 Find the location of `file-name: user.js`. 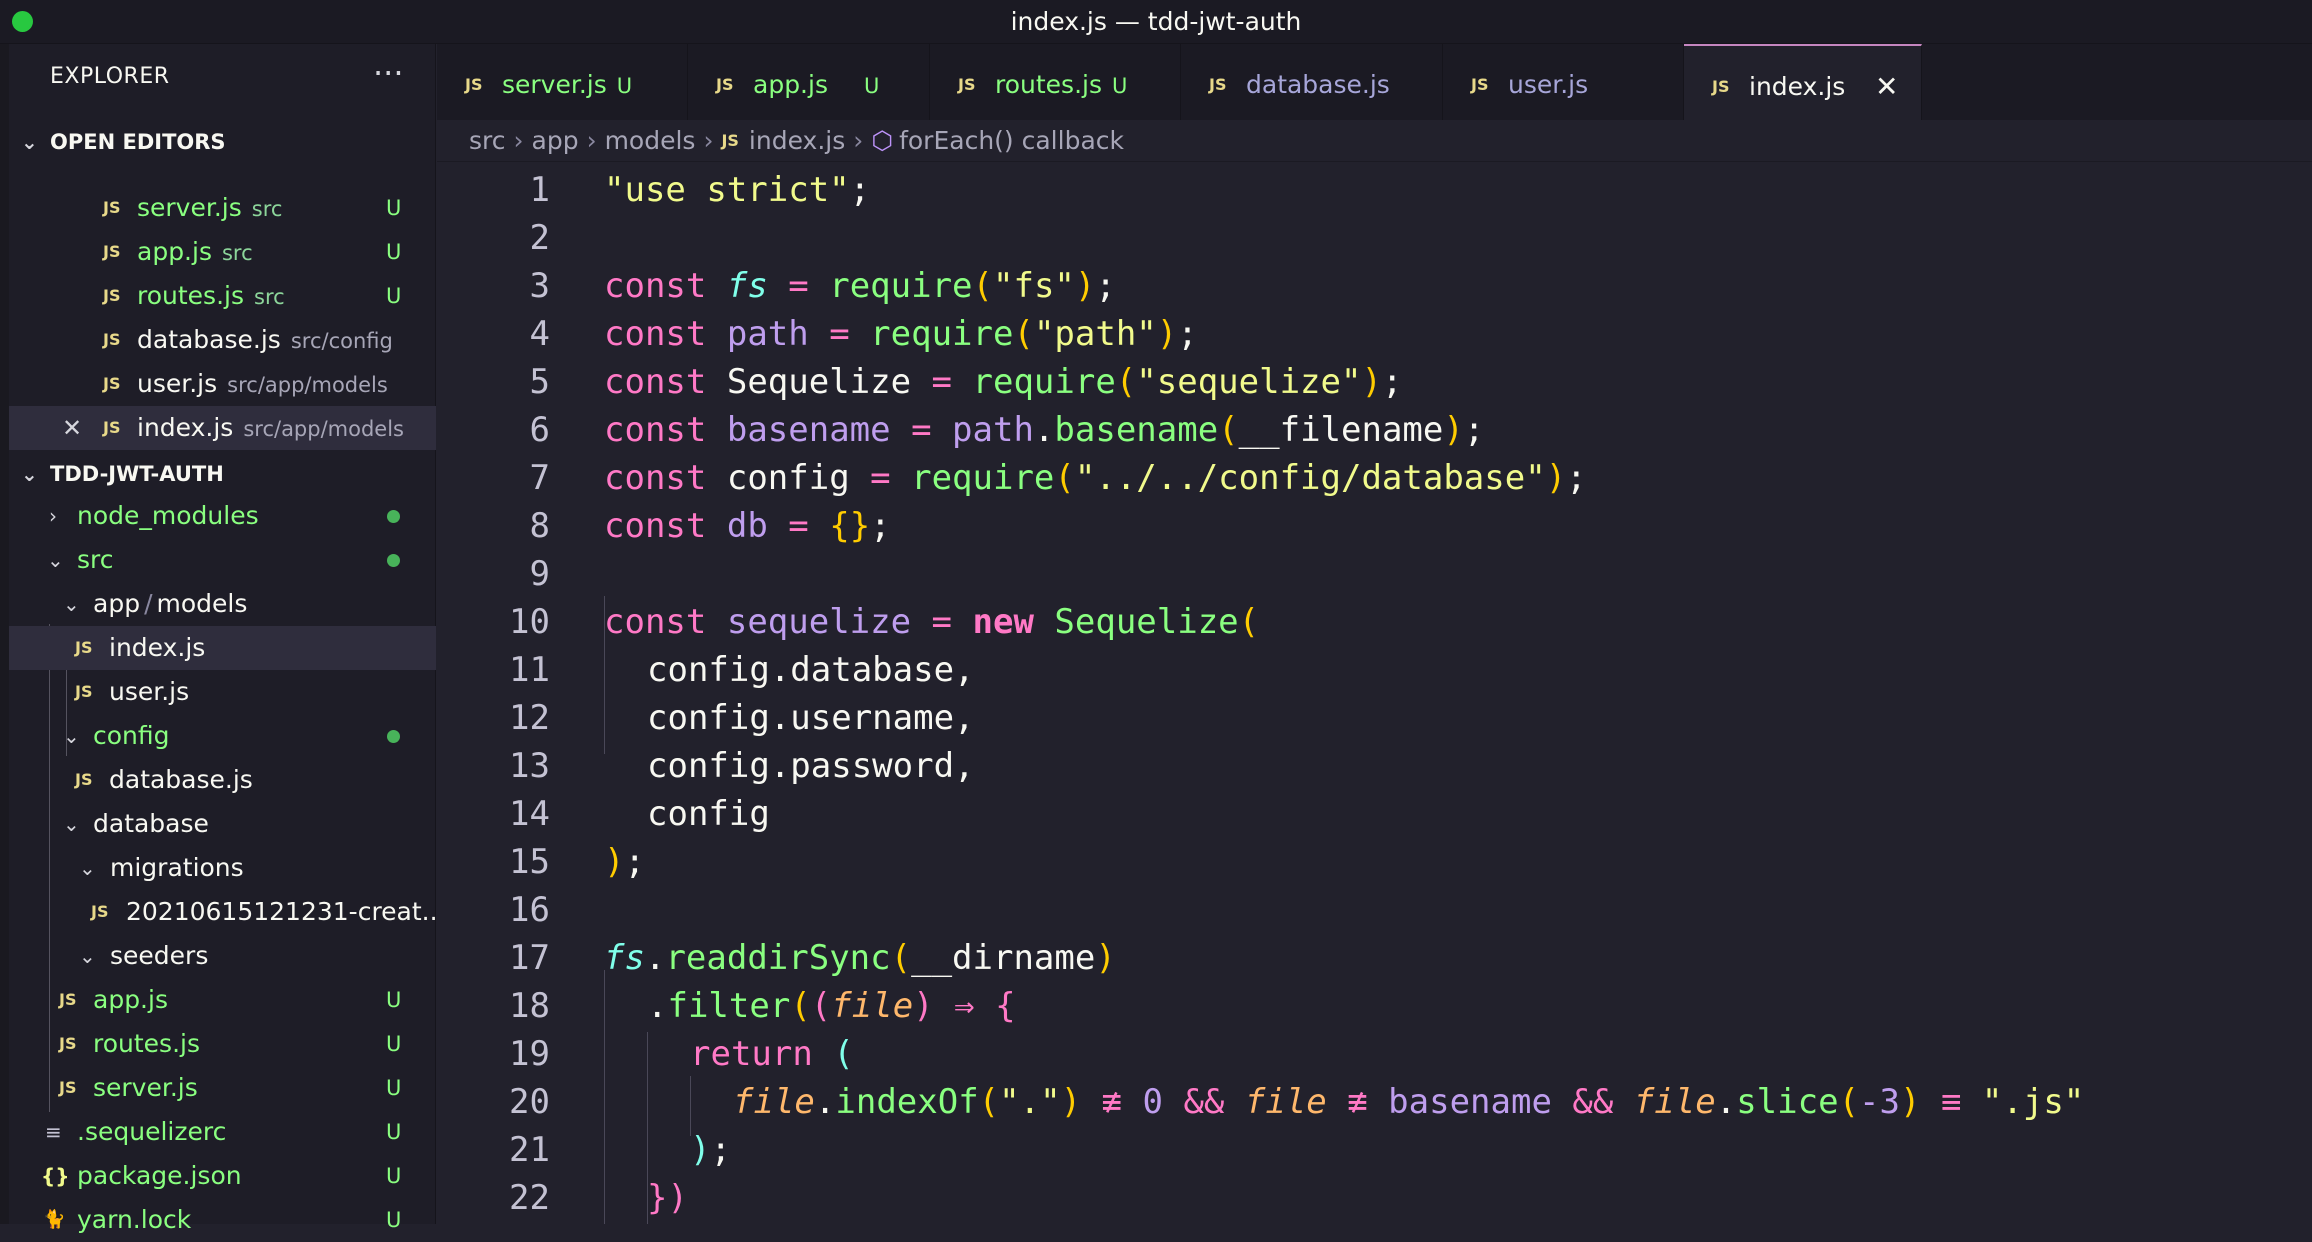

file-name: user.js is located at coordinates (149, 691).